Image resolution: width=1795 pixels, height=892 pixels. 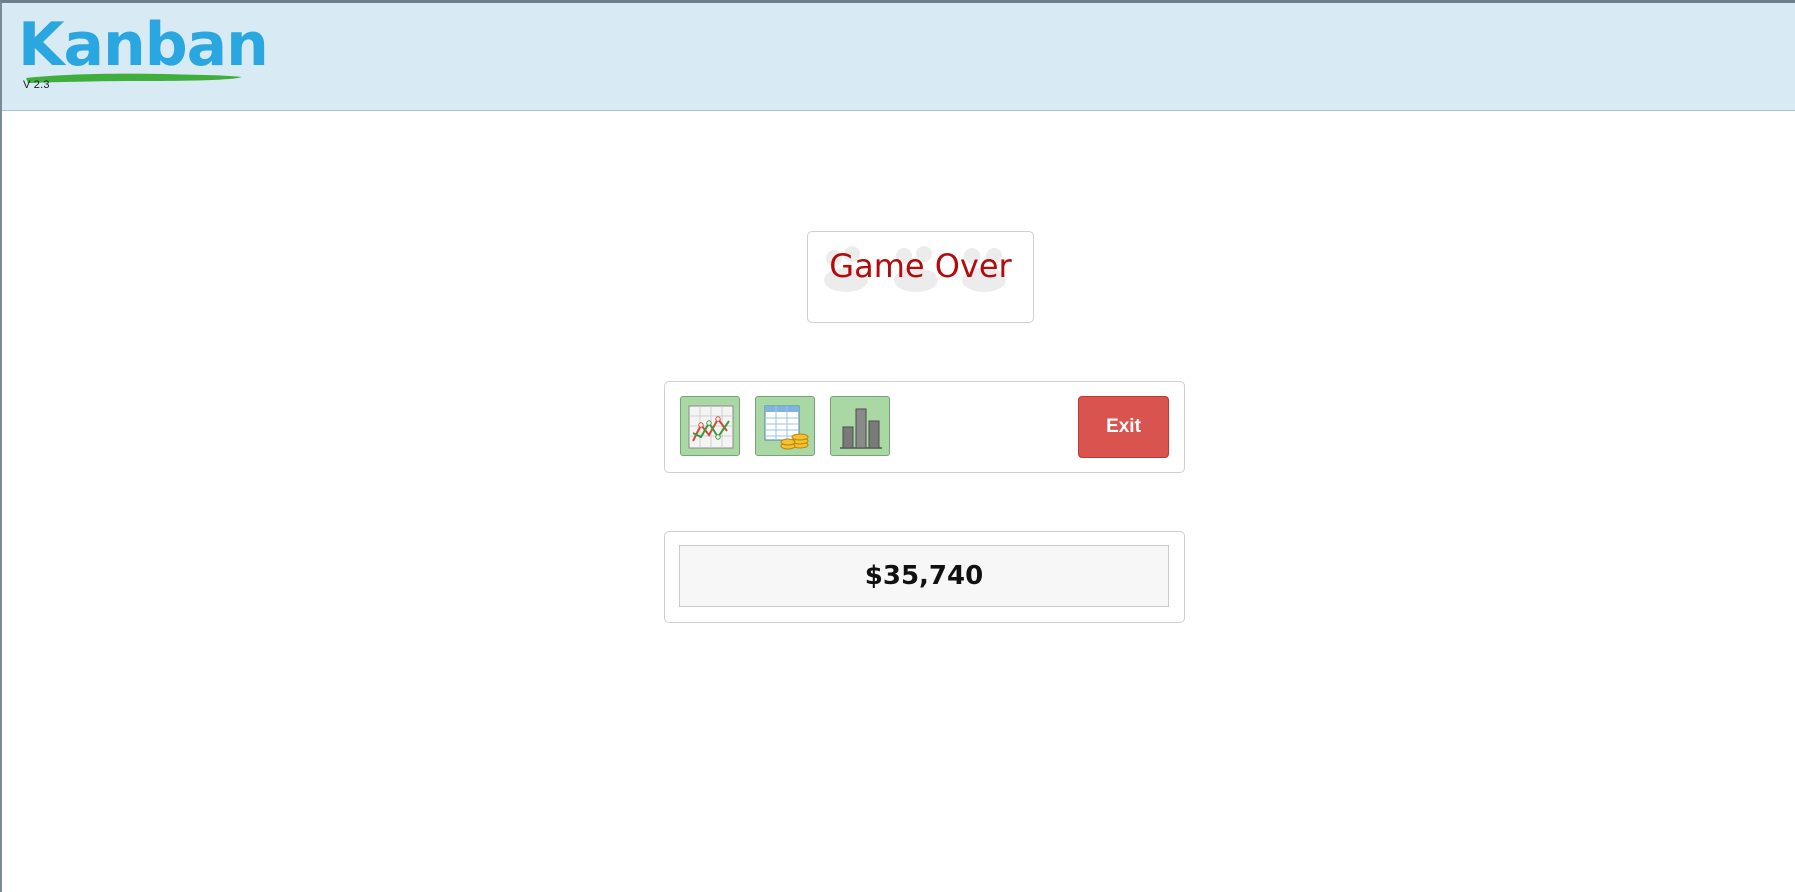 I want to click on version-label: V 2.3, so click(x=36, y=85).